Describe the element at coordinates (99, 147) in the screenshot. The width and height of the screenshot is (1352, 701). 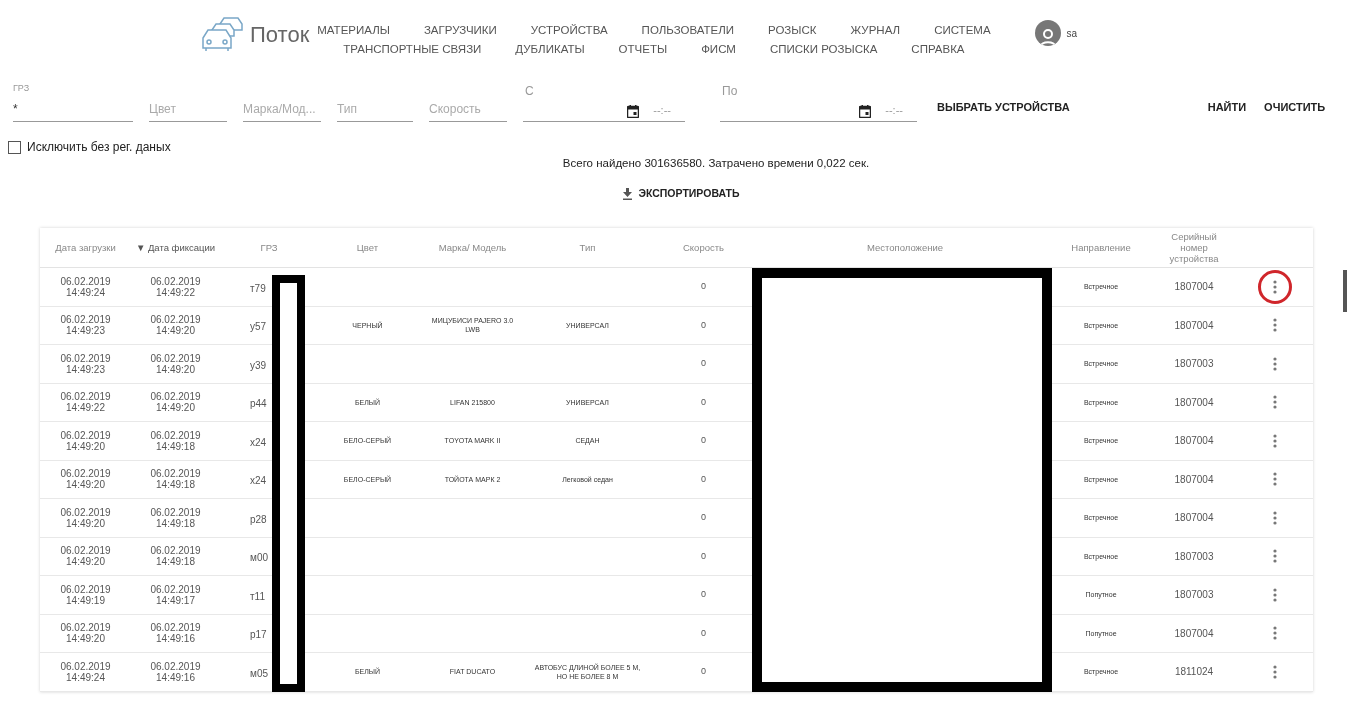
I see `checkbox-label: Исключить без рег. даных` at that location.